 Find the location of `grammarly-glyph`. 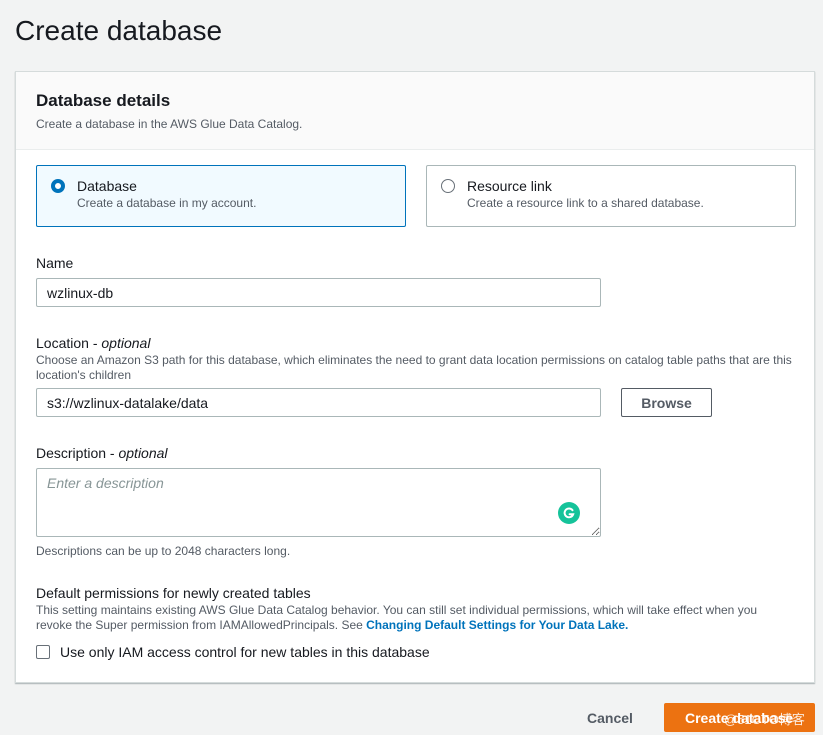

grammarly-glyph is located at coordinates (569, 513).